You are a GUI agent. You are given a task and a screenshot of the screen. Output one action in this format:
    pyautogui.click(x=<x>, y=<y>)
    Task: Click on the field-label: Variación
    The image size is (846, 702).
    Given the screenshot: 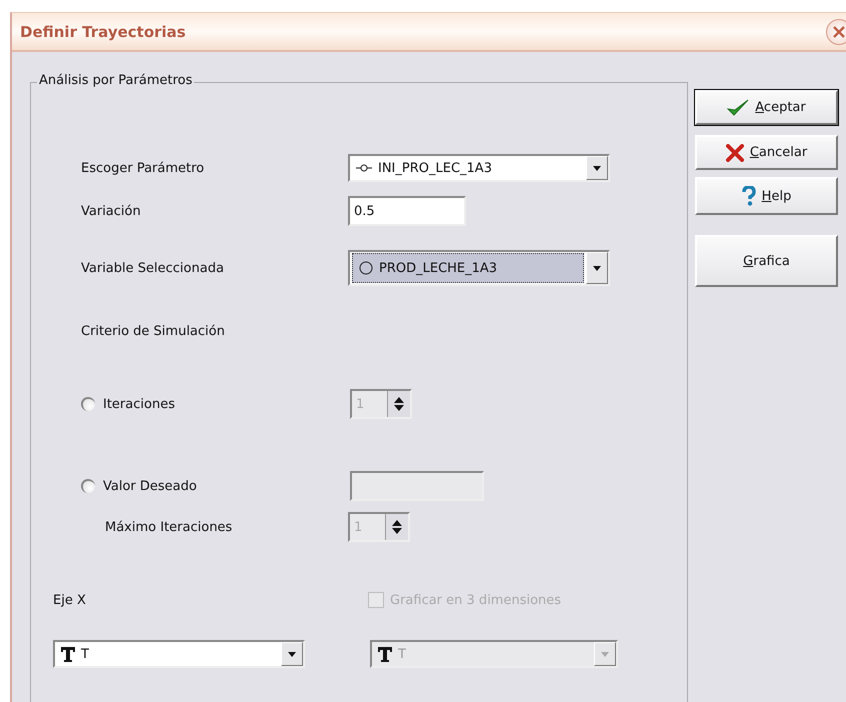 What is the action you would take?
    pyautogui.click(x=111, y=211)
    